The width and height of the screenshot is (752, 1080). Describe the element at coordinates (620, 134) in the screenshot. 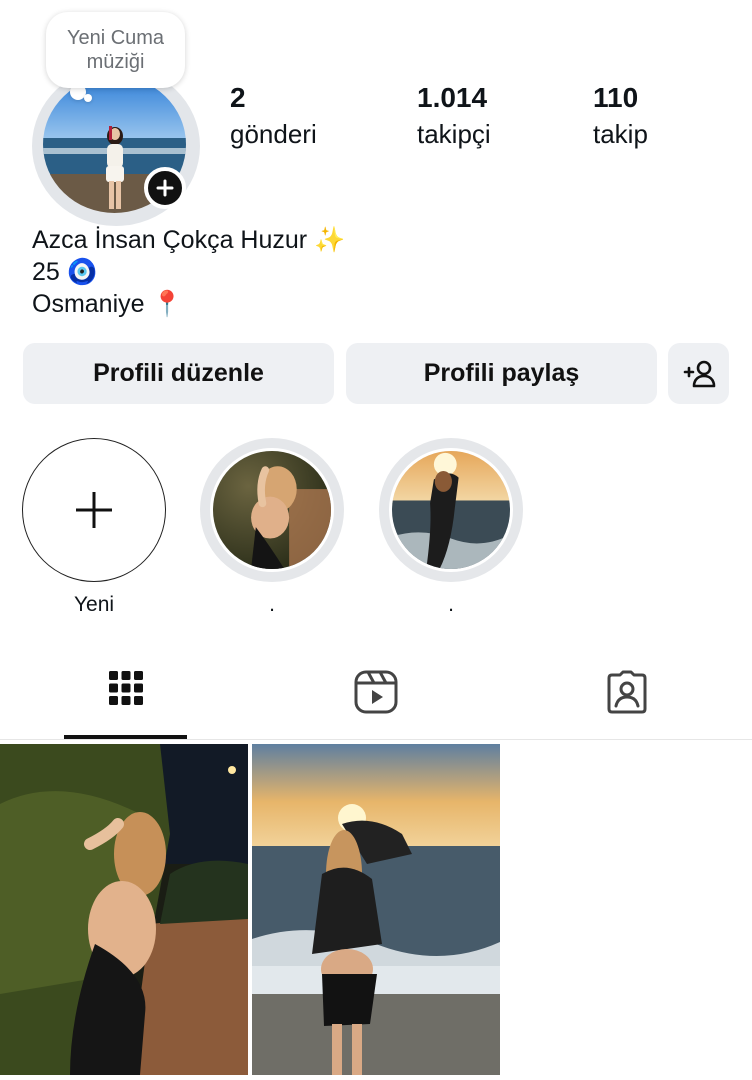

I see `following-label: takip` at that location.